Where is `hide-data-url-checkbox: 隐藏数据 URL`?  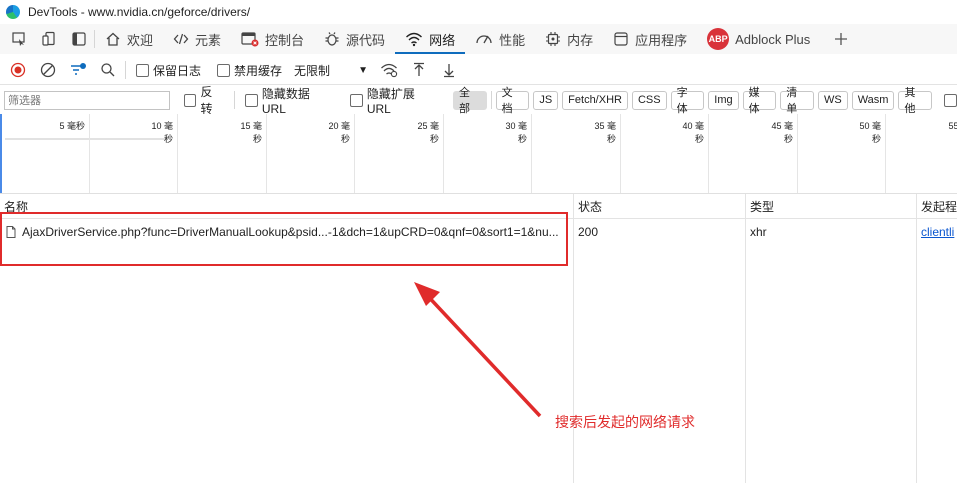 hide-data-url-checkbox: 隐藏数据 URL is located at coordinates (290, 100).